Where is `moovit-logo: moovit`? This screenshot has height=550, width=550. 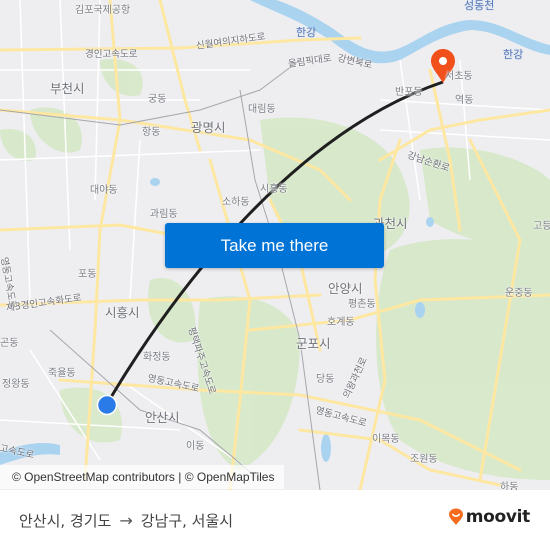 moovit-logo: moovit is located at coordinates (489, 517).